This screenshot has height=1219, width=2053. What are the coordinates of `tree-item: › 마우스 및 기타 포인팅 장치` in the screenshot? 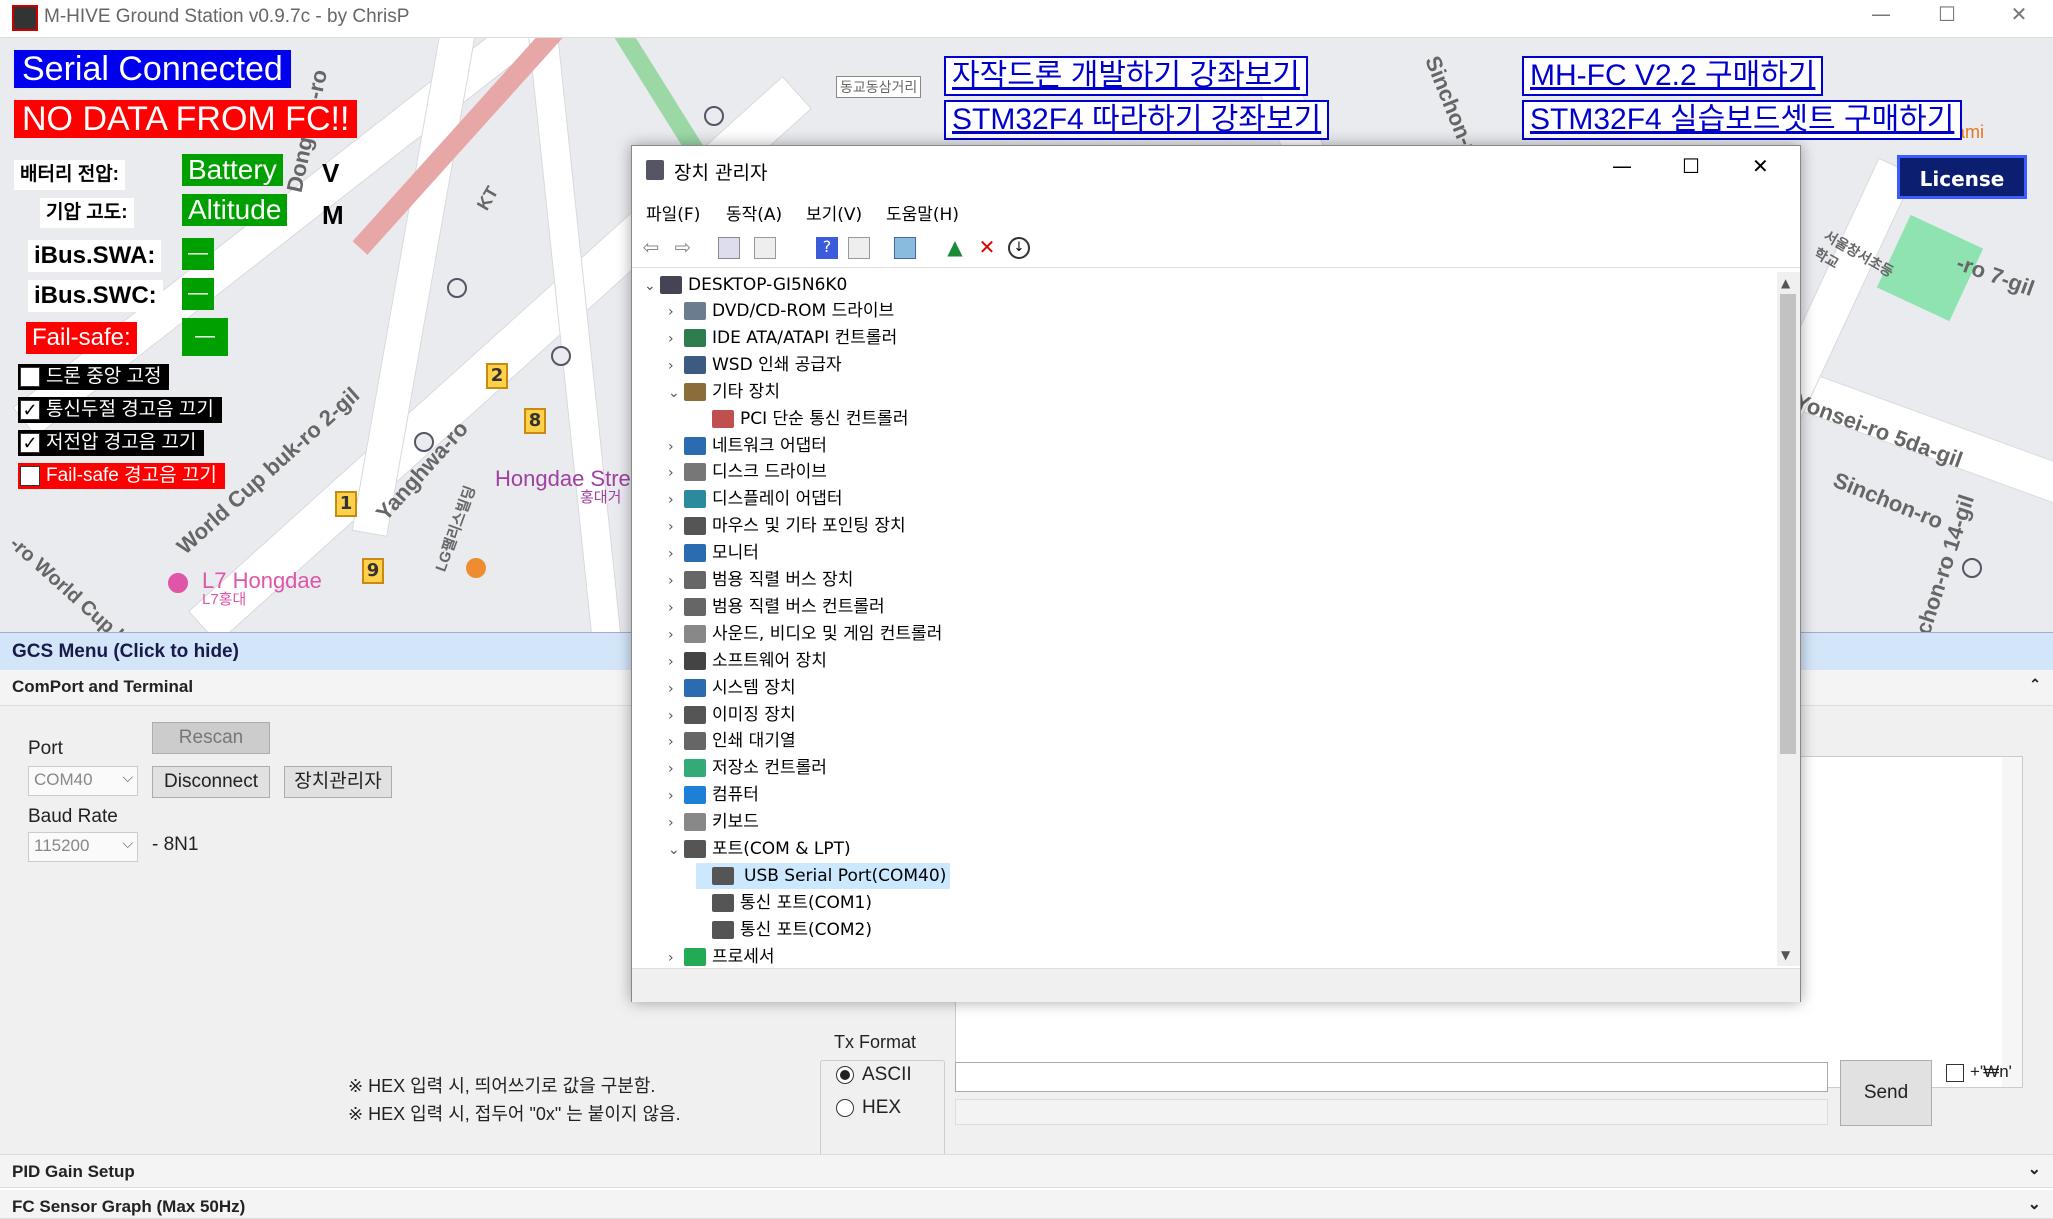 It's located at (787, 526).